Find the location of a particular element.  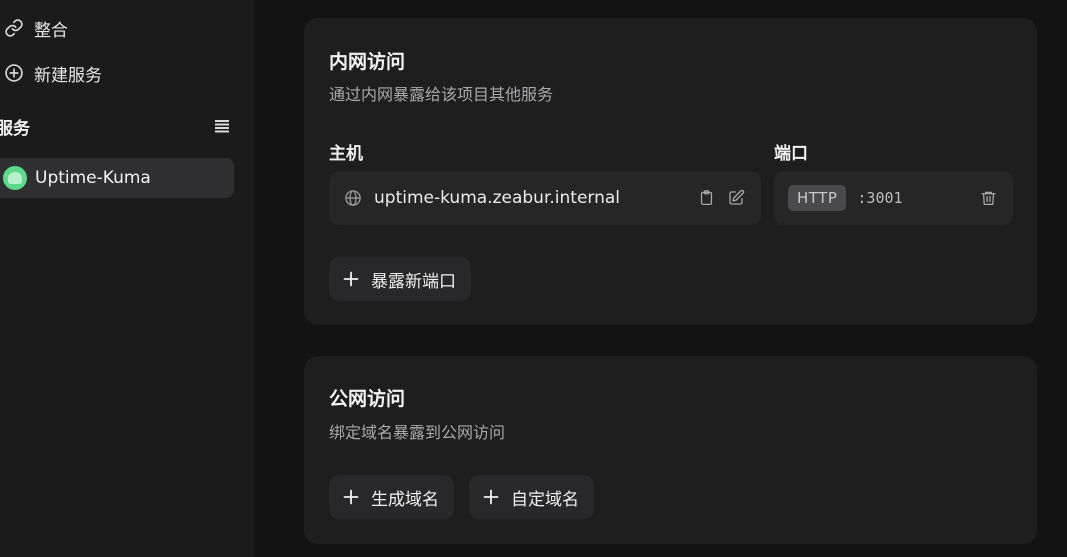

button-label: 自定域名 is located at coordinates (545, 499).